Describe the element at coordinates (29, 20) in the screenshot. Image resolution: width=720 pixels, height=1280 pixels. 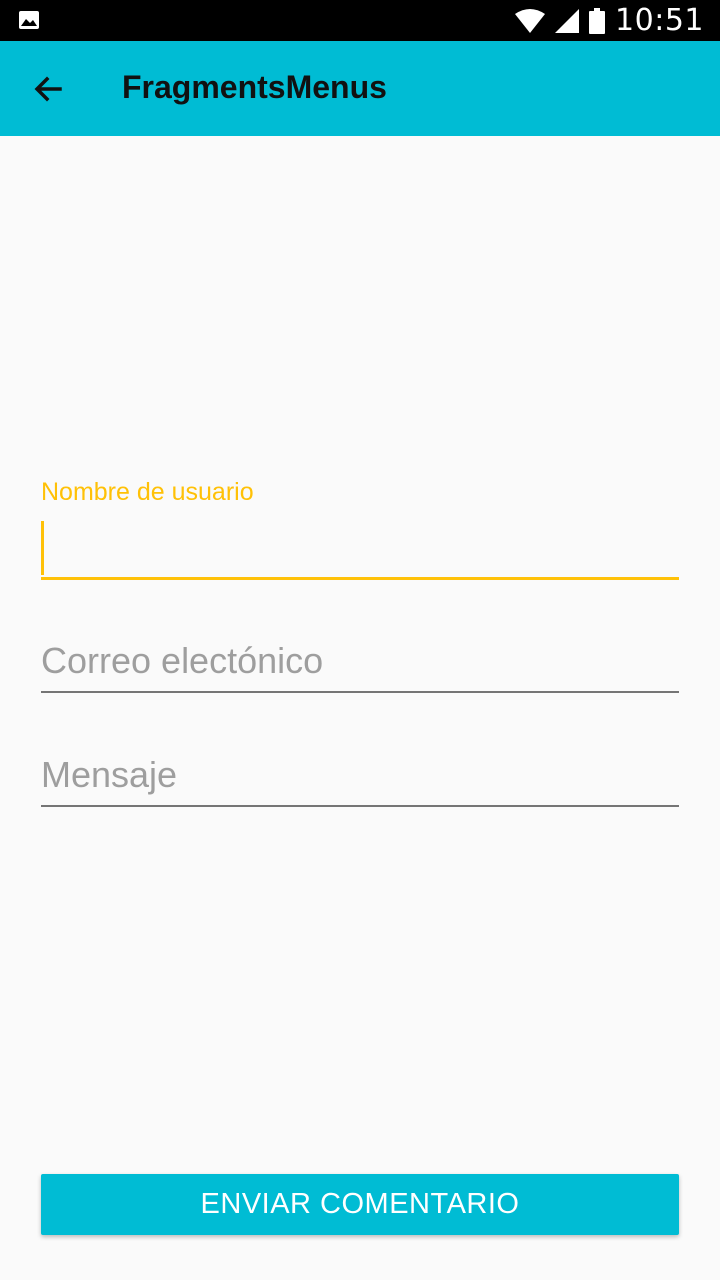
I see `image-notification-icon` at that location.